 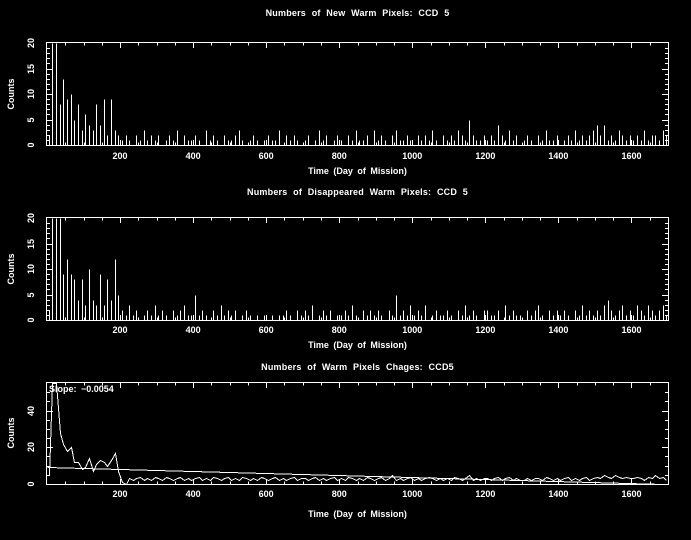 I want to click on y-tick-label: 20, so click(x=31, y=447).